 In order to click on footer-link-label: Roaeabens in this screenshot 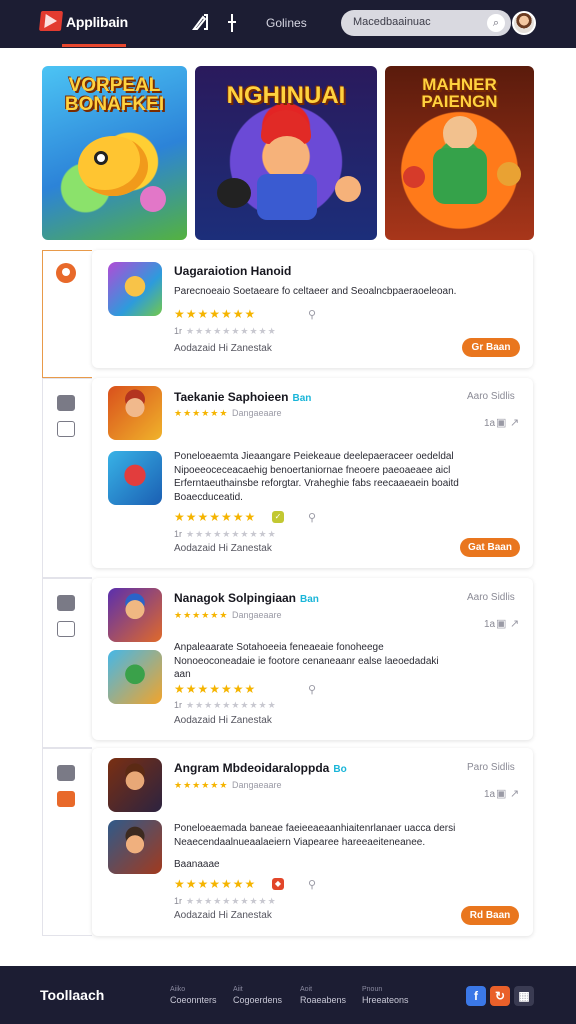, I will do `click(323, 1000)`.